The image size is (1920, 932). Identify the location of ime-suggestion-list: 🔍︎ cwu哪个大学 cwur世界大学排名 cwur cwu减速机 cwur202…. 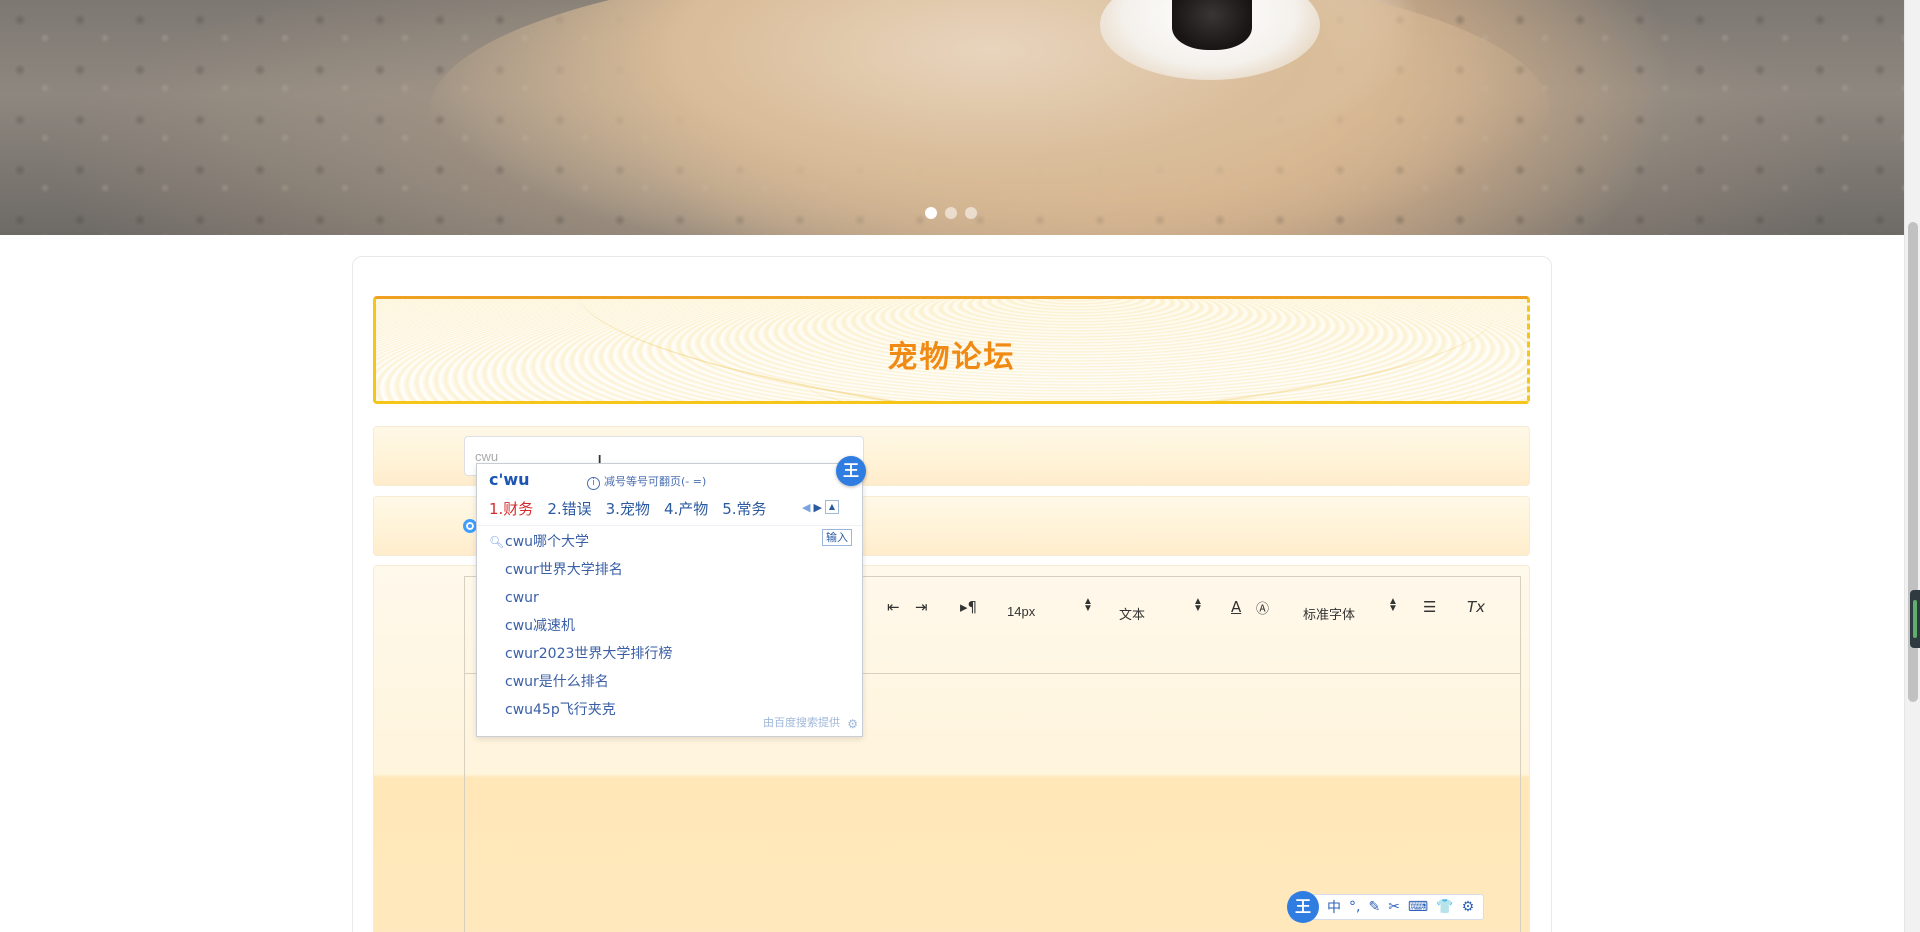
(669, 626).